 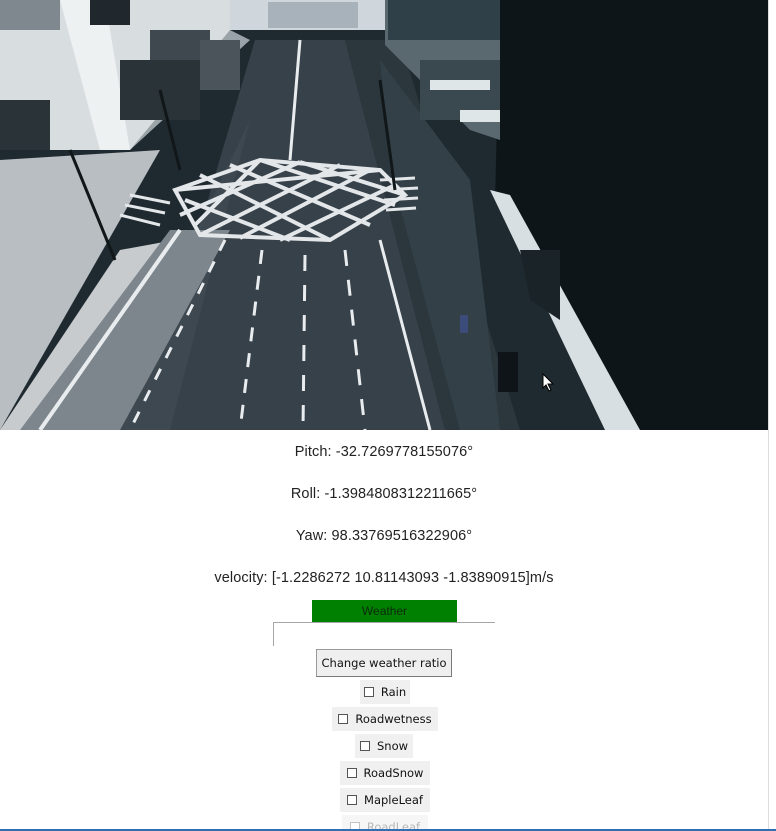 I want to click on checkbox-label-roadwetness: Roadwetness, so click(x=393, y=719).